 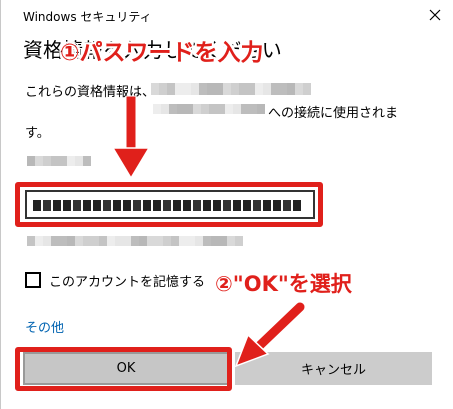 I want to click on window-title: Windows セキュリティ, so click(x=87, y=17).